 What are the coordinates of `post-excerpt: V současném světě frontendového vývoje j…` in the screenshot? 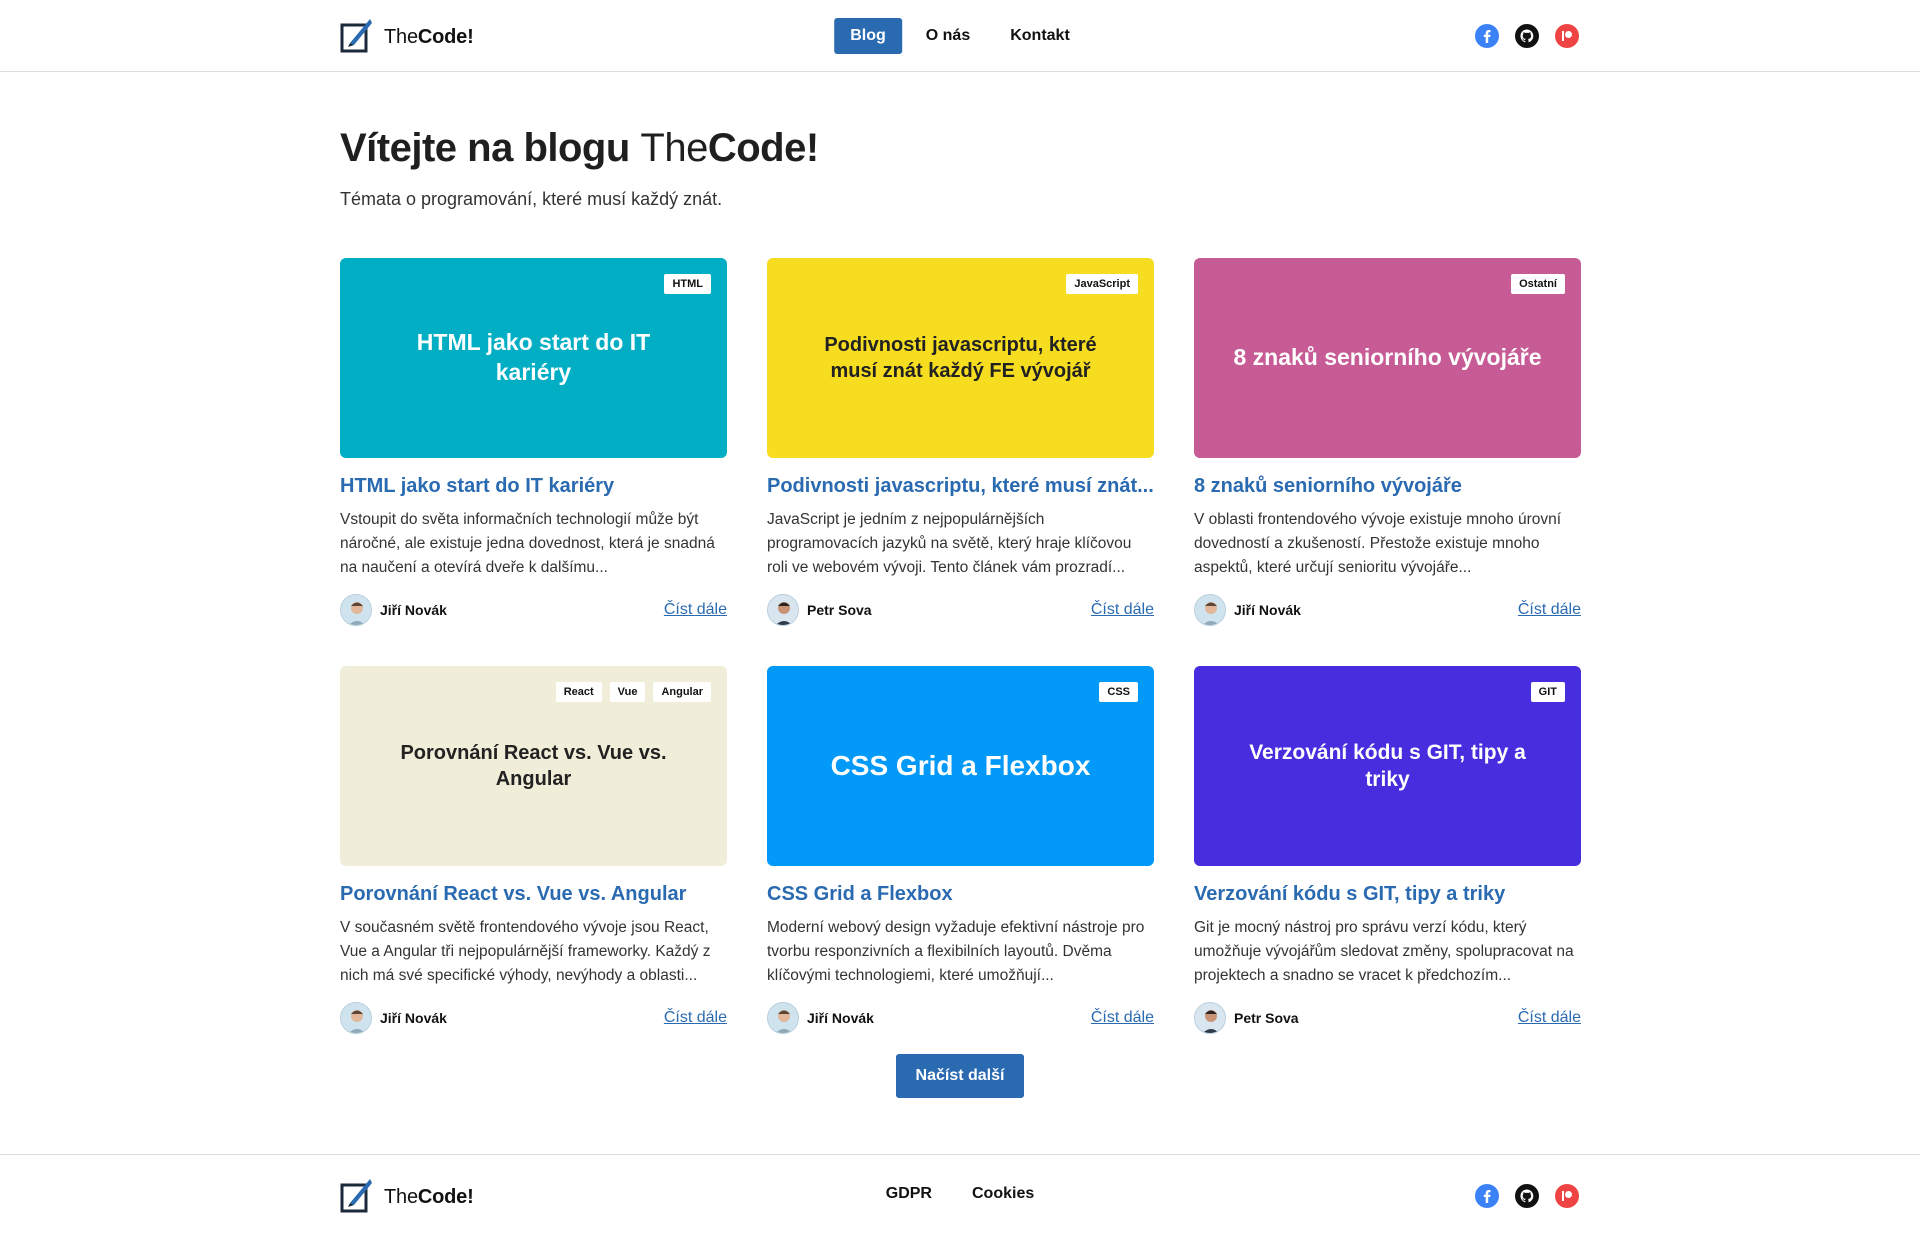 It's located at (525, 951).